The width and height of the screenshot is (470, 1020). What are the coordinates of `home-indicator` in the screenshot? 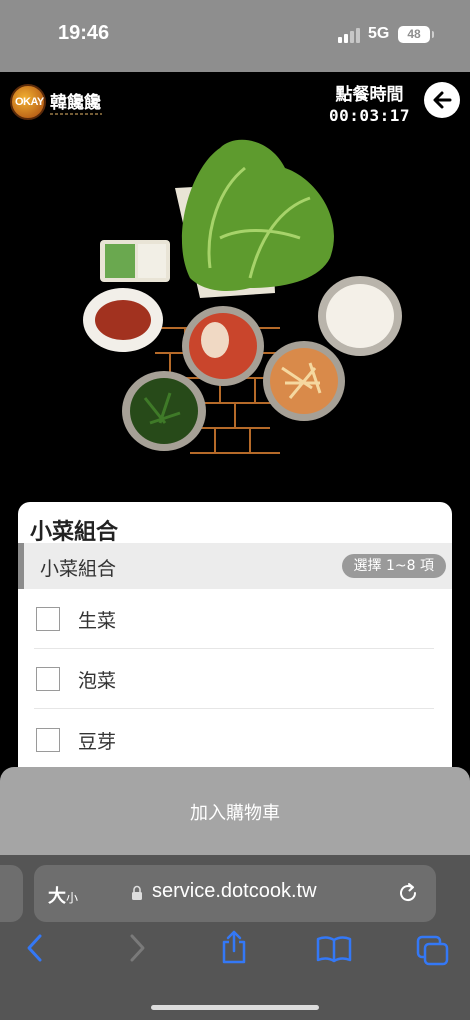 It's located at (235, 1007).